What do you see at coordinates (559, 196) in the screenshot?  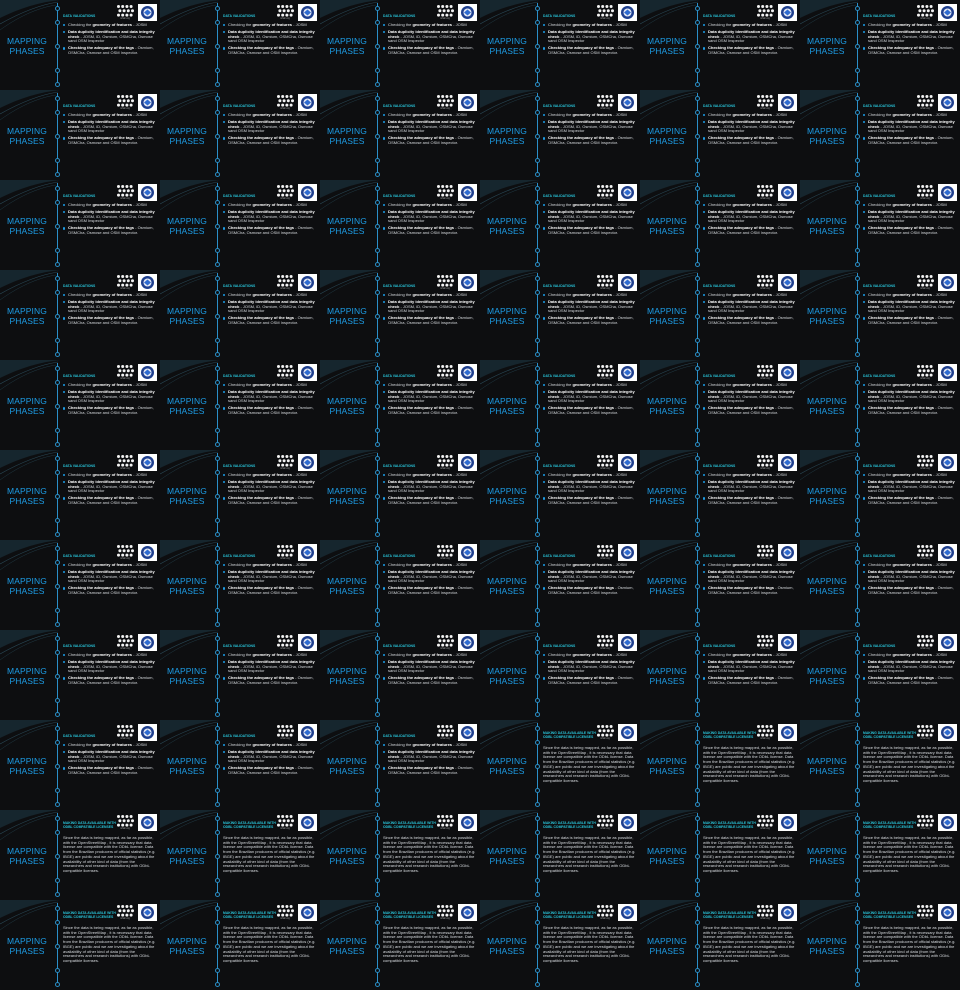 I see `section-heading: DATA VALIDATIONS` at bounding box center [559, 196].